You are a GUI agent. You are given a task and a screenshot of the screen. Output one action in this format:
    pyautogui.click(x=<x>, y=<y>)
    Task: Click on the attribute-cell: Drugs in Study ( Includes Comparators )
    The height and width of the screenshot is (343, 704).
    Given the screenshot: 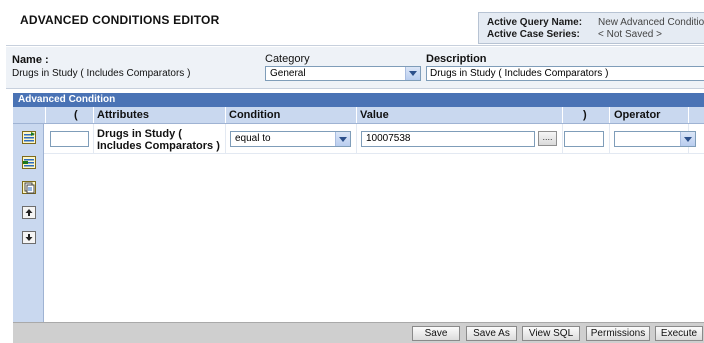 What is the action you would take?
    pyautogui.click(x=158, y=140)
    